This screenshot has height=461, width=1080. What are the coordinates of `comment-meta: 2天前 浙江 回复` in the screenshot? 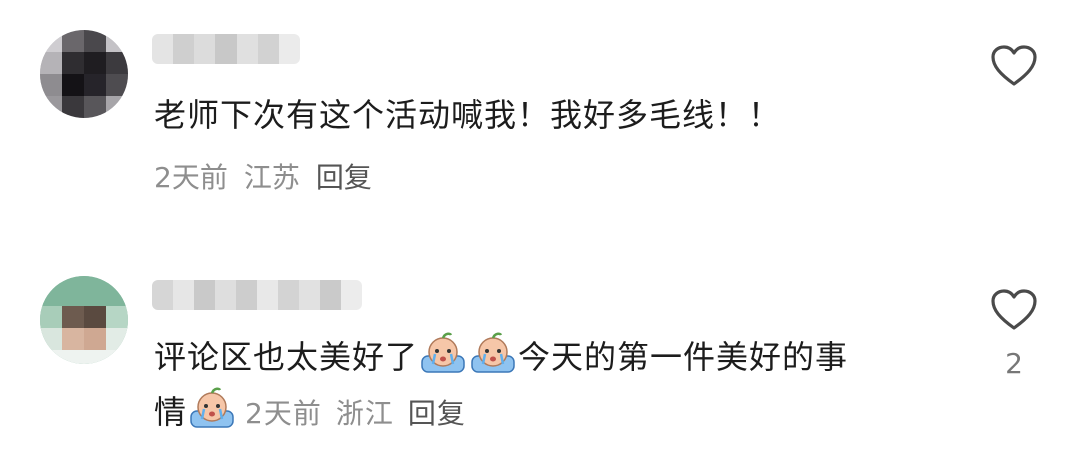 It's located at (362, 413).